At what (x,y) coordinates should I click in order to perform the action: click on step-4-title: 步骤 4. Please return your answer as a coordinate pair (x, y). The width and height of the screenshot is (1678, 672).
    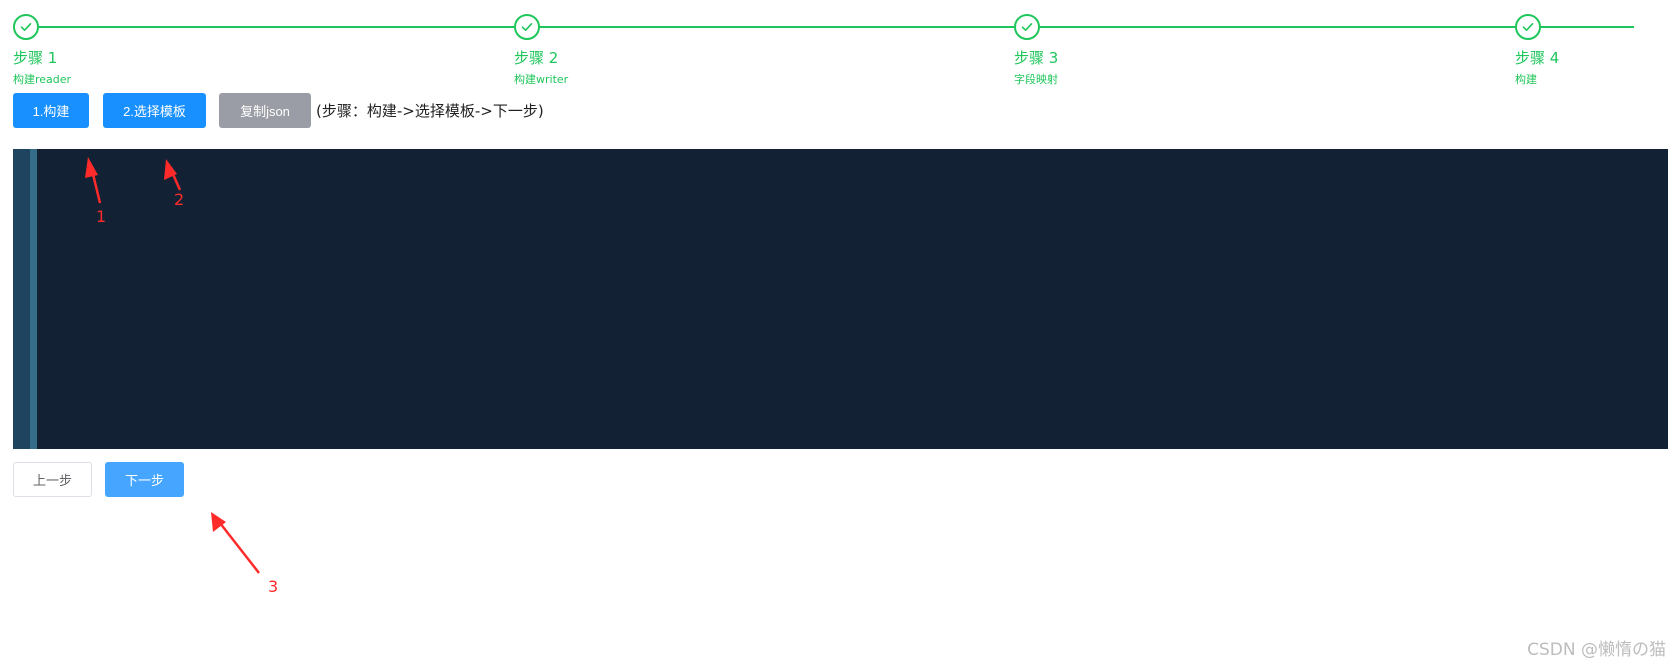
    Looking at the image, I should click on (1537, 58).